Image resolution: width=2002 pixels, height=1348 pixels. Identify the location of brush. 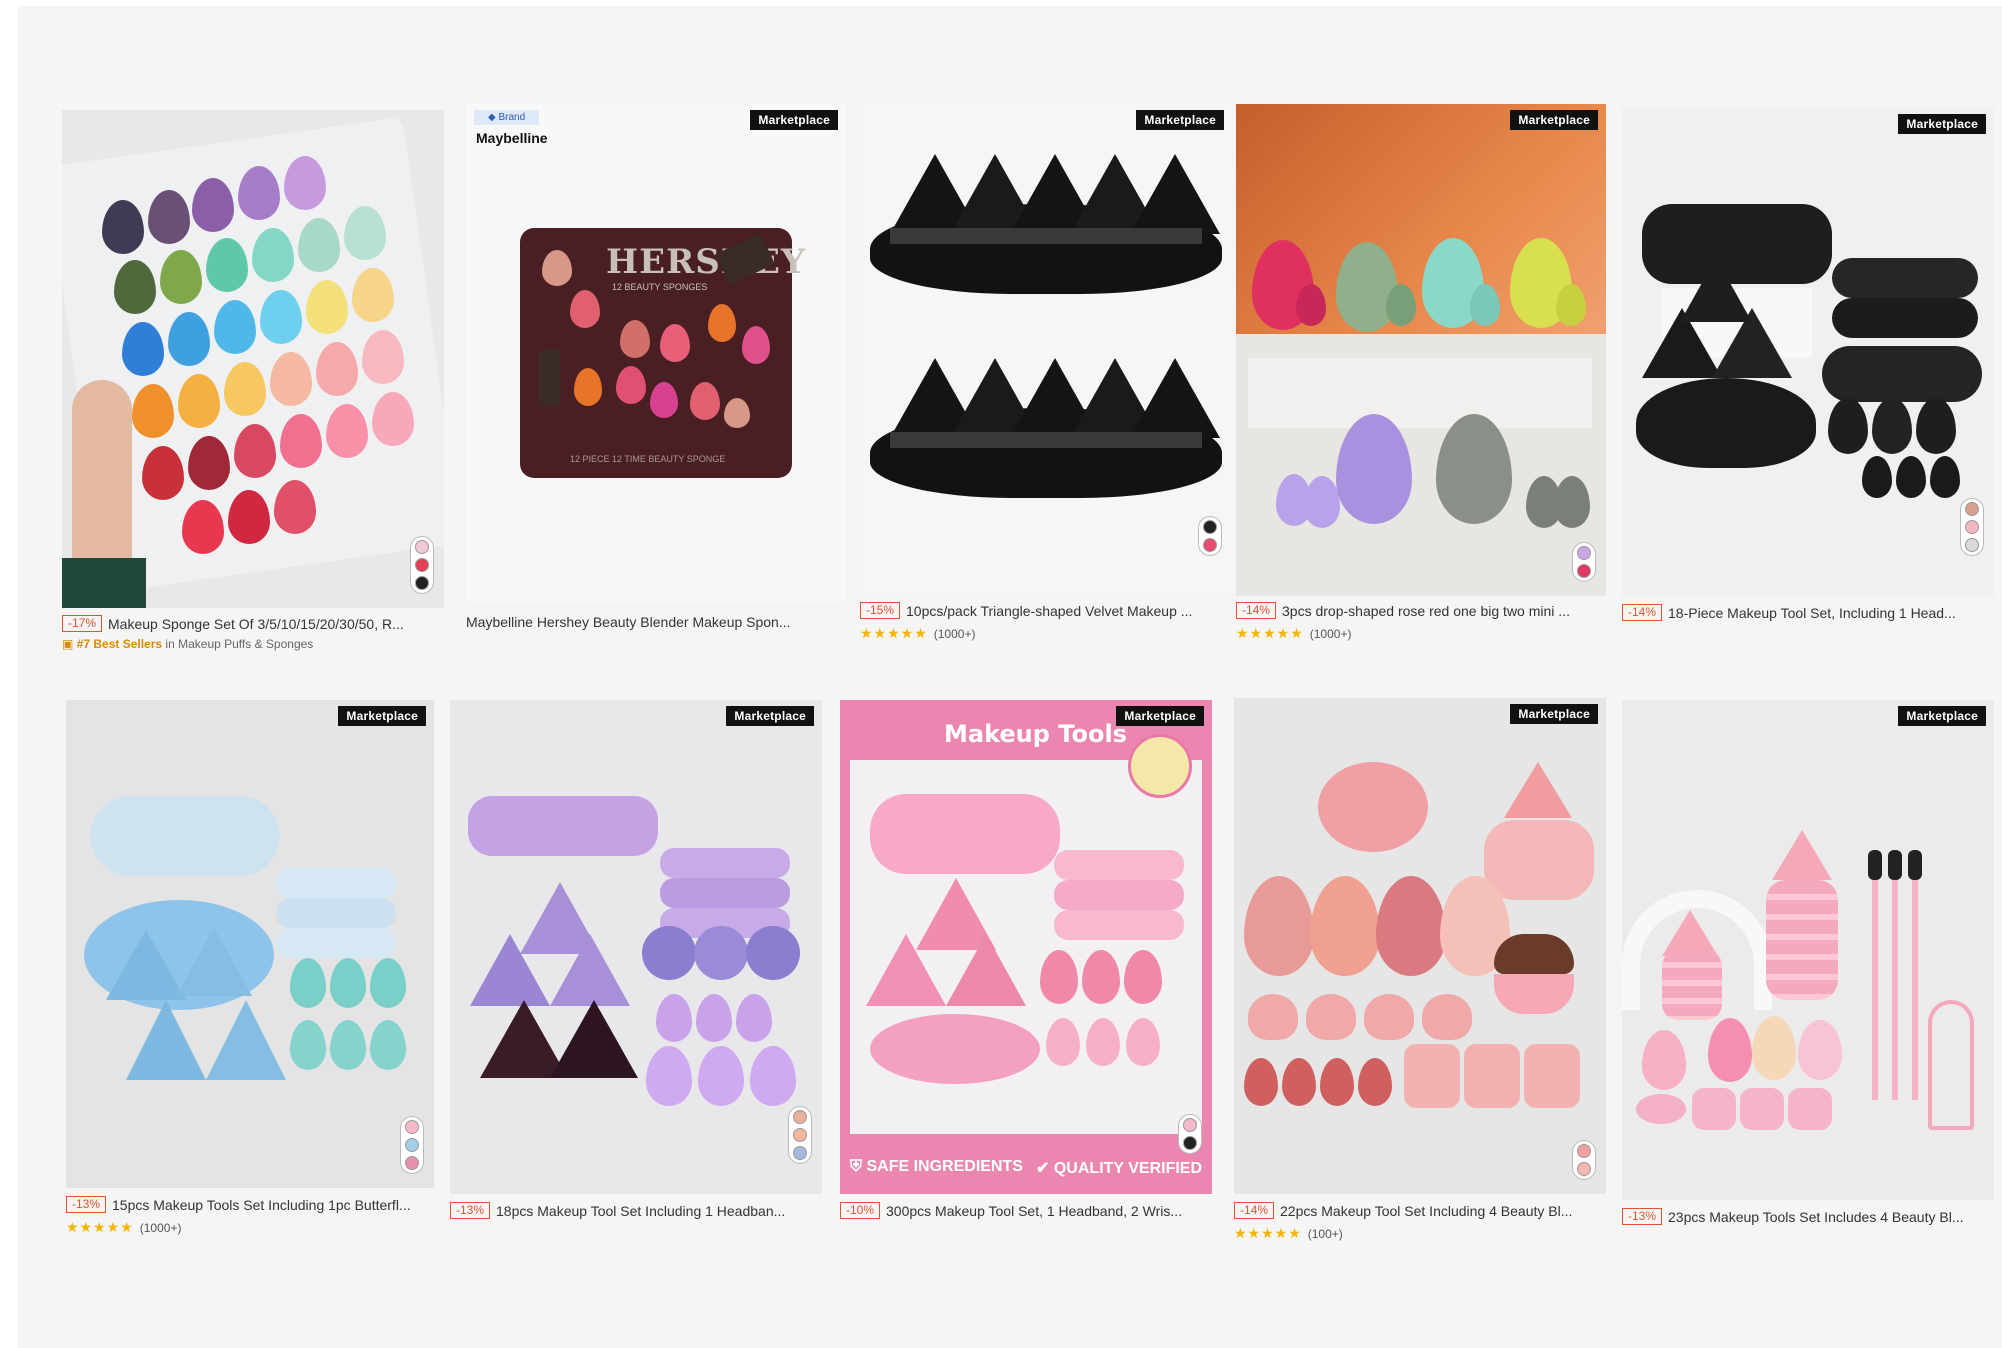
(1534, 954).